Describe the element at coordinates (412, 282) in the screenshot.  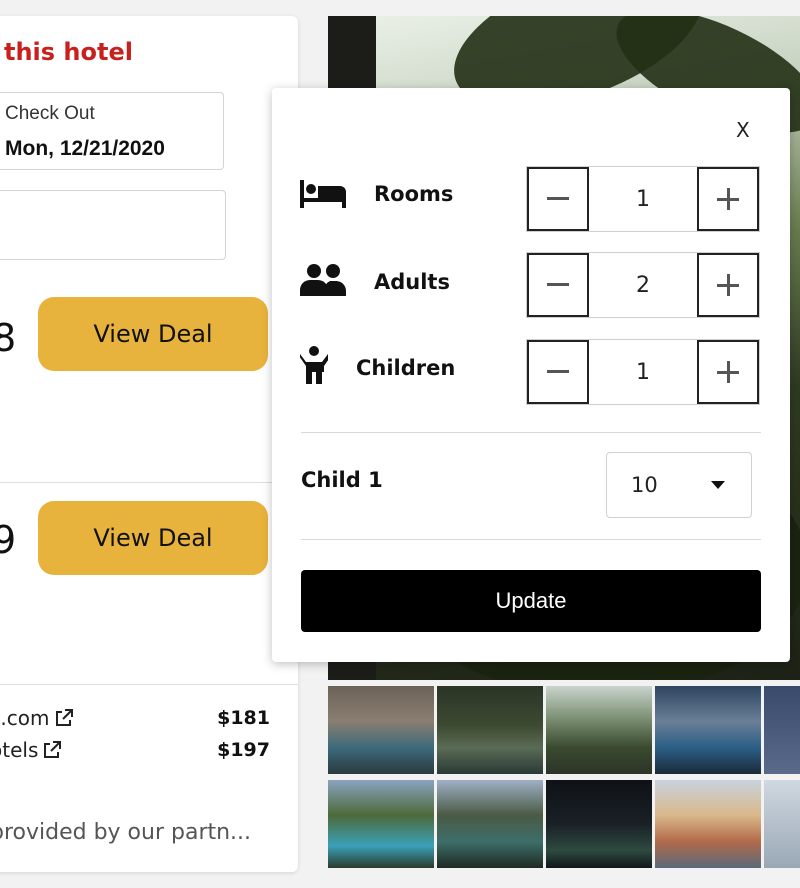
I see `adults-label: Adults` at that location.